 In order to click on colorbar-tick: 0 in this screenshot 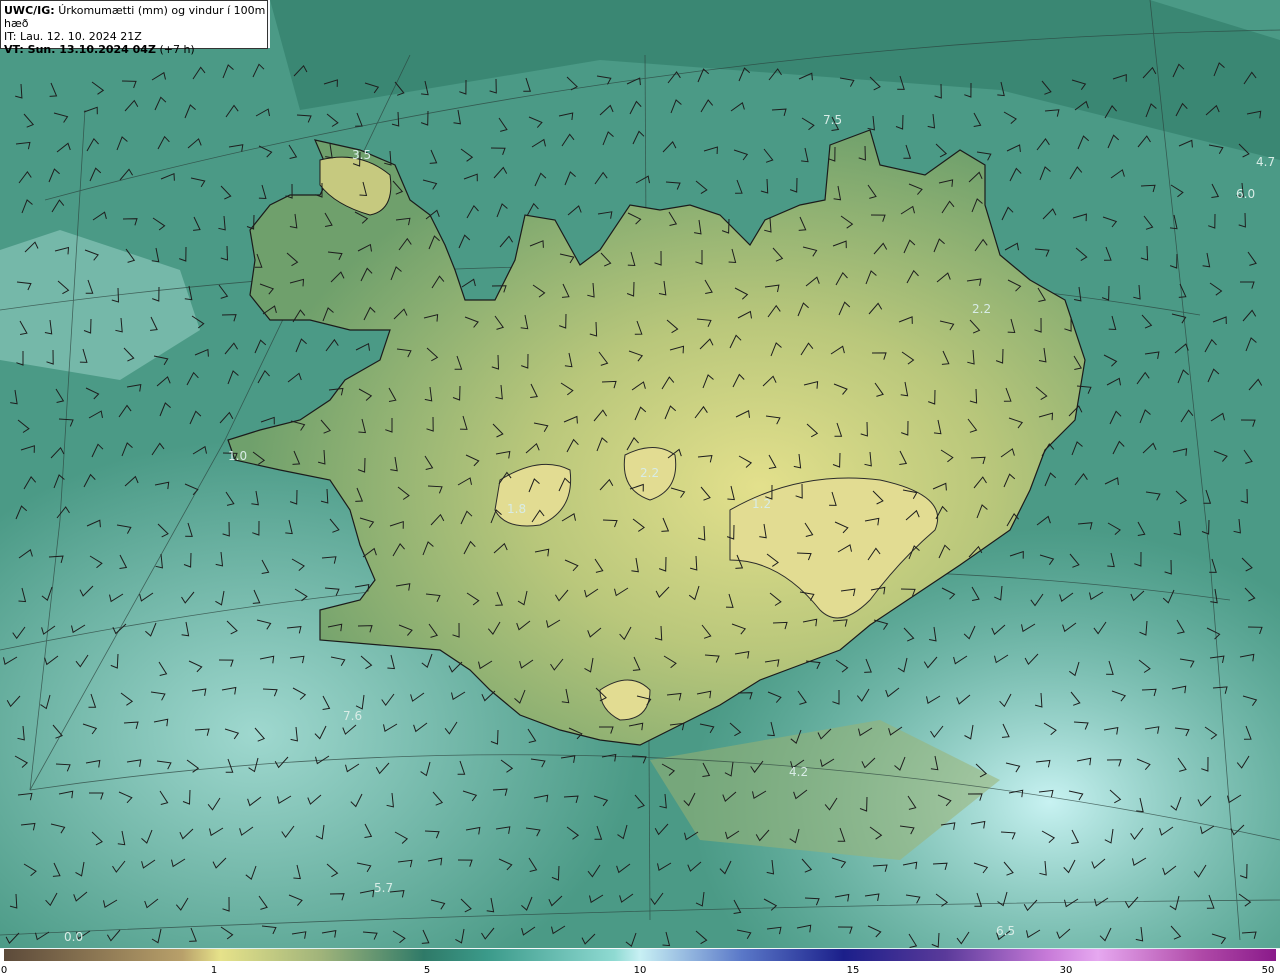, I will do `click(4, 970)`.